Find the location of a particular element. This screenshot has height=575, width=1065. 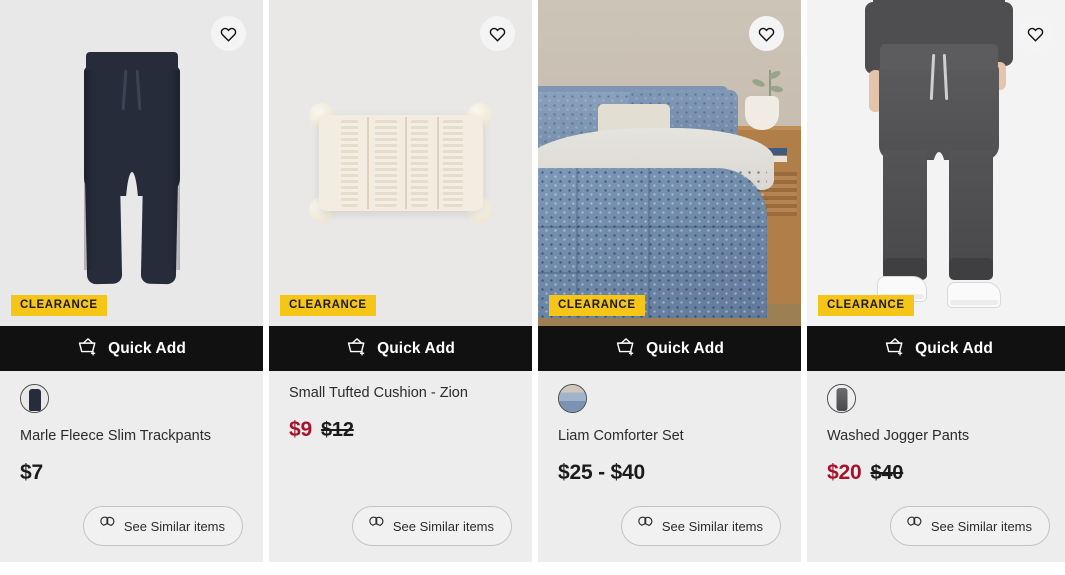

product-title: Small Tufted Cushion - Zion is located at coordinates (400, 393).